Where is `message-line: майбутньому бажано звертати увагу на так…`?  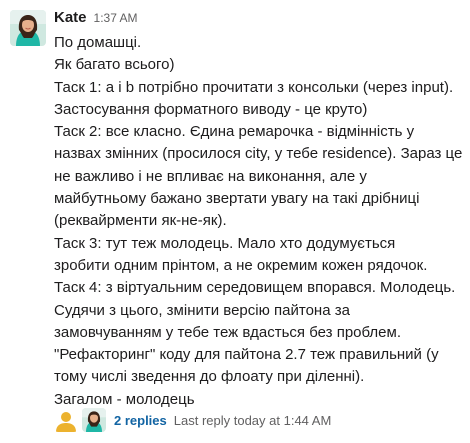
message-line: майбутньому бажано звертати увагу на так… is located at coordinates (237, 199).